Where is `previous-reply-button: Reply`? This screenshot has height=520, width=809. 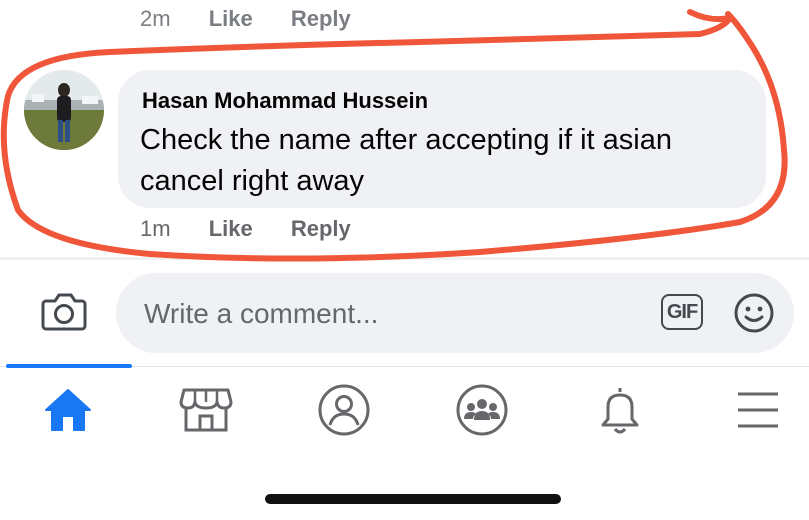 previous-reply-button: Reply is located at coordinates (321, 19).